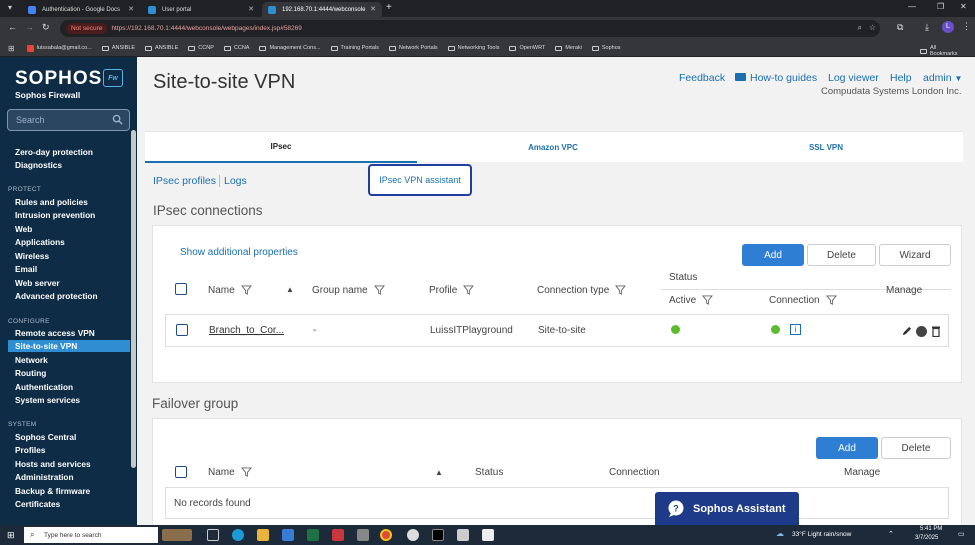 The width and height of the screenshot is (975, 545). Describe the element at coordinates (936, 331) in the screenshot. I see `trash-icon` at that location.